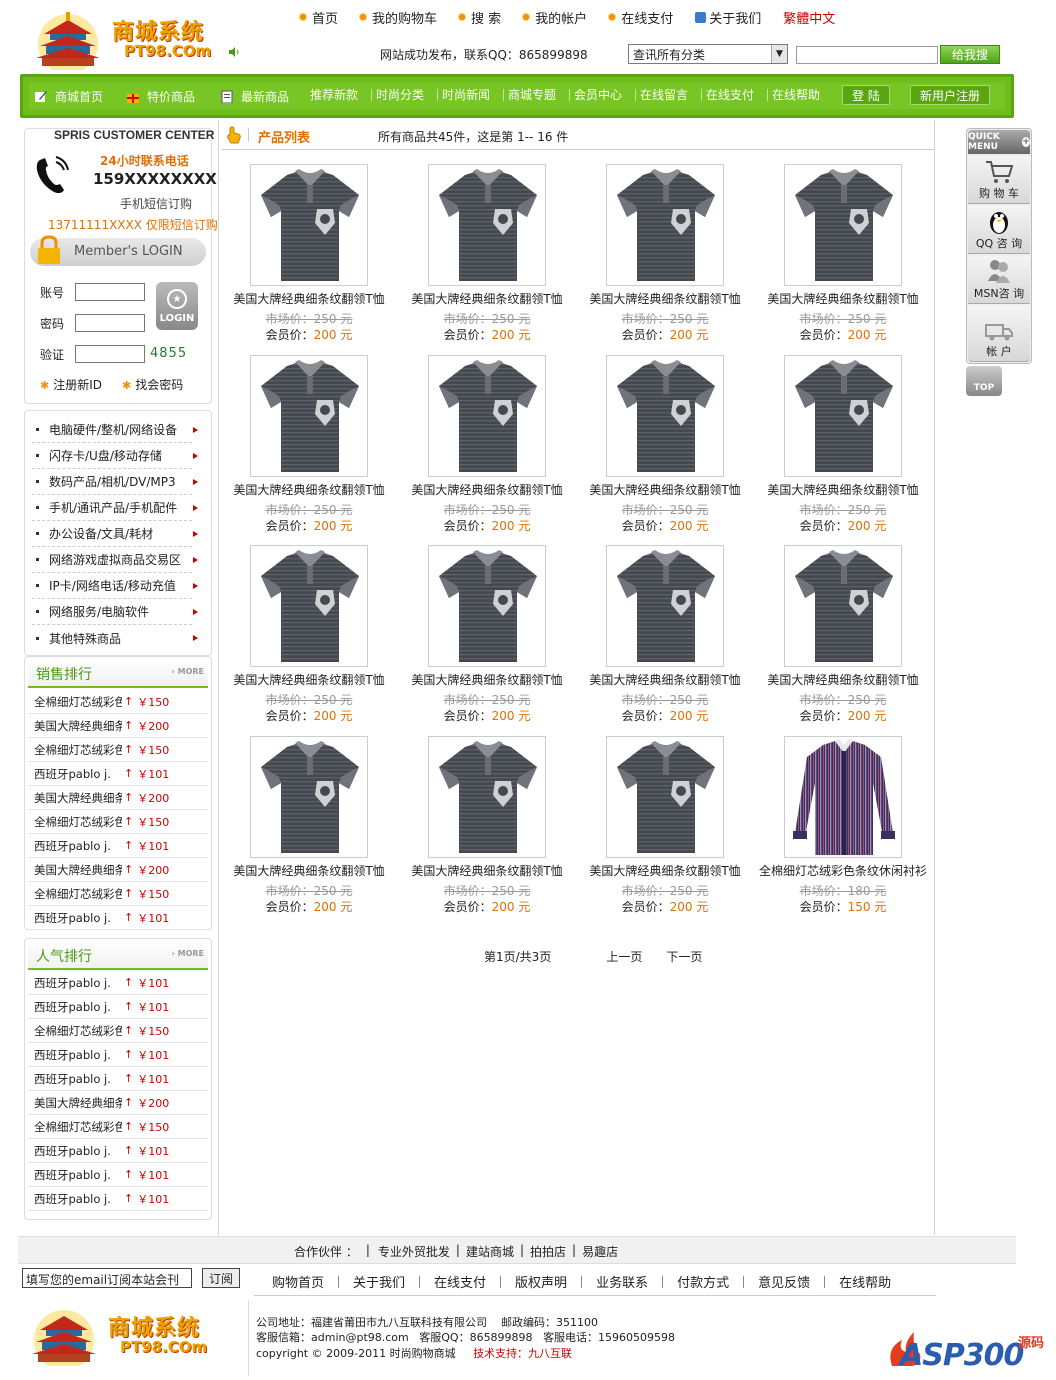 This screenshot has width=1056, height=1380. What do you see at coordinates (115, 482) in the screenshot?
I see `category-item: 数码产品/相机/DV/MP3` at bounding box center [115, 482].